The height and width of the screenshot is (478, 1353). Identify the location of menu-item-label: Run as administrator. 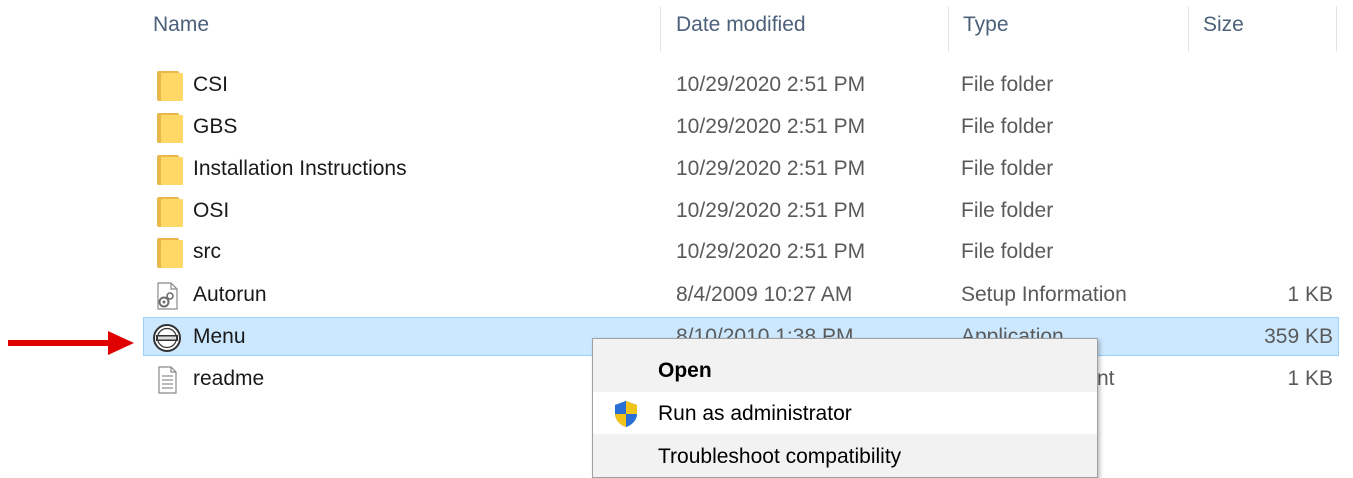
(755, 413).